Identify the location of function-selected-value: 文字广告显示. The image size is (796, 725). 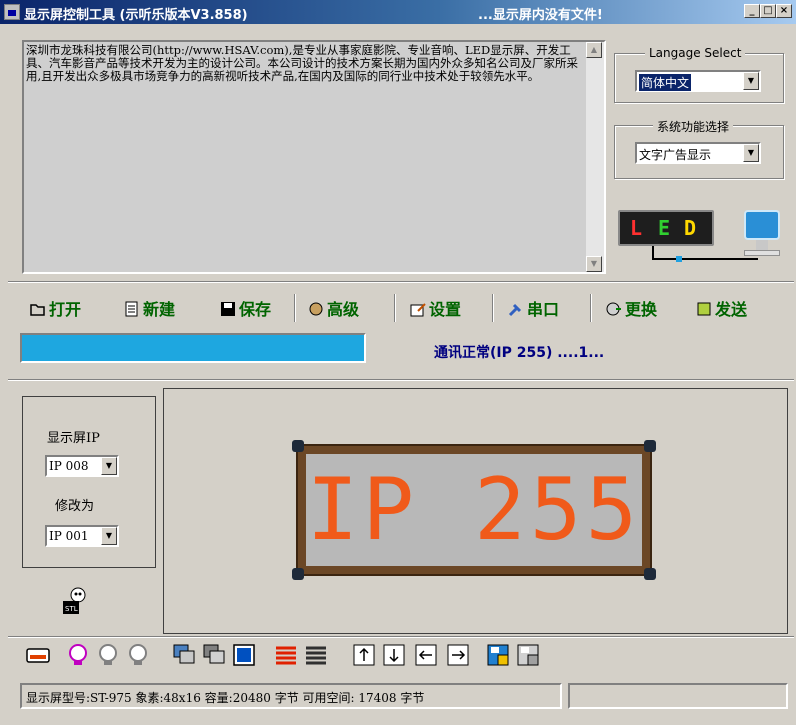
(675, 155).